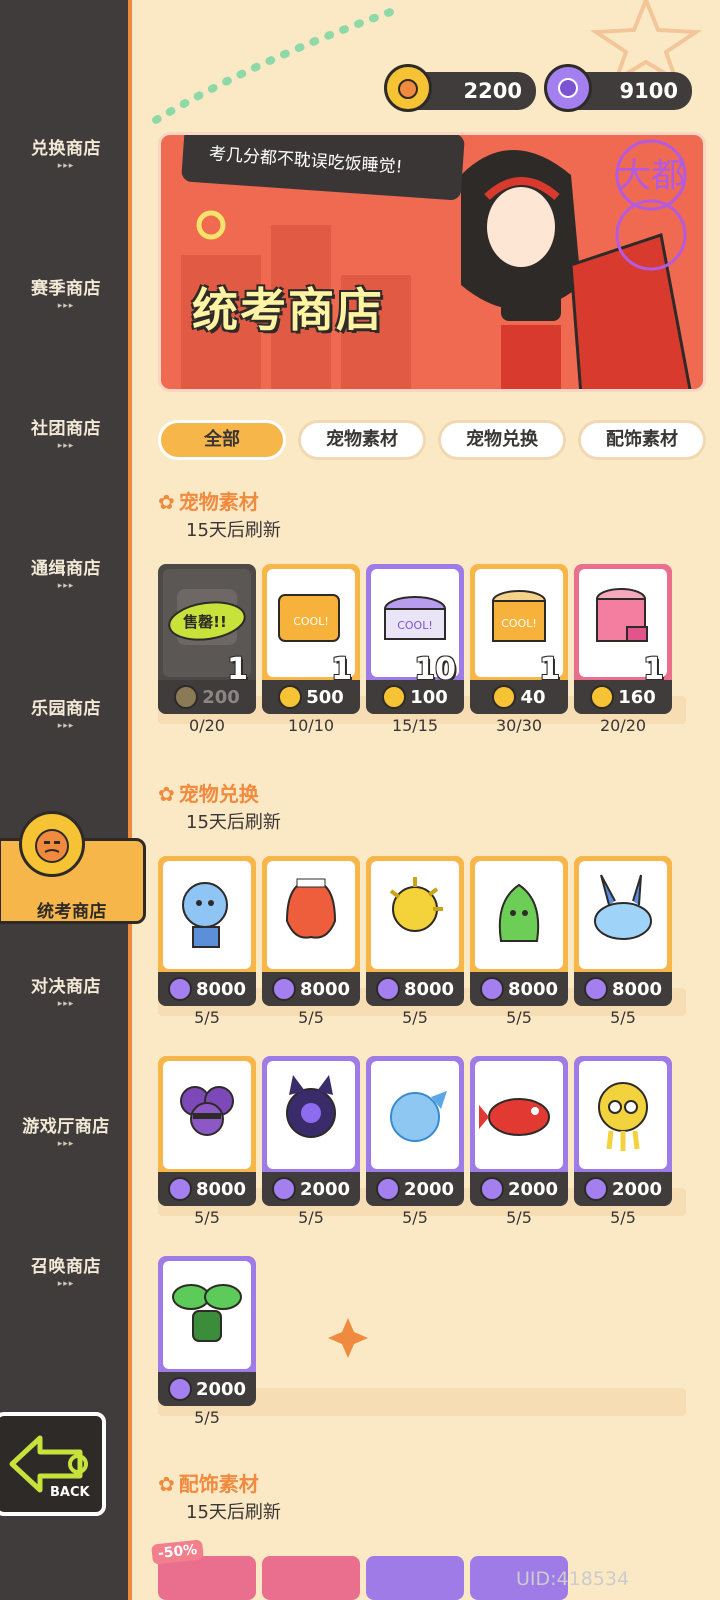  Describe the element at coordinates (72, 912) in the screenshot. I see `sidebar-item-label: 统考商店` at that location.